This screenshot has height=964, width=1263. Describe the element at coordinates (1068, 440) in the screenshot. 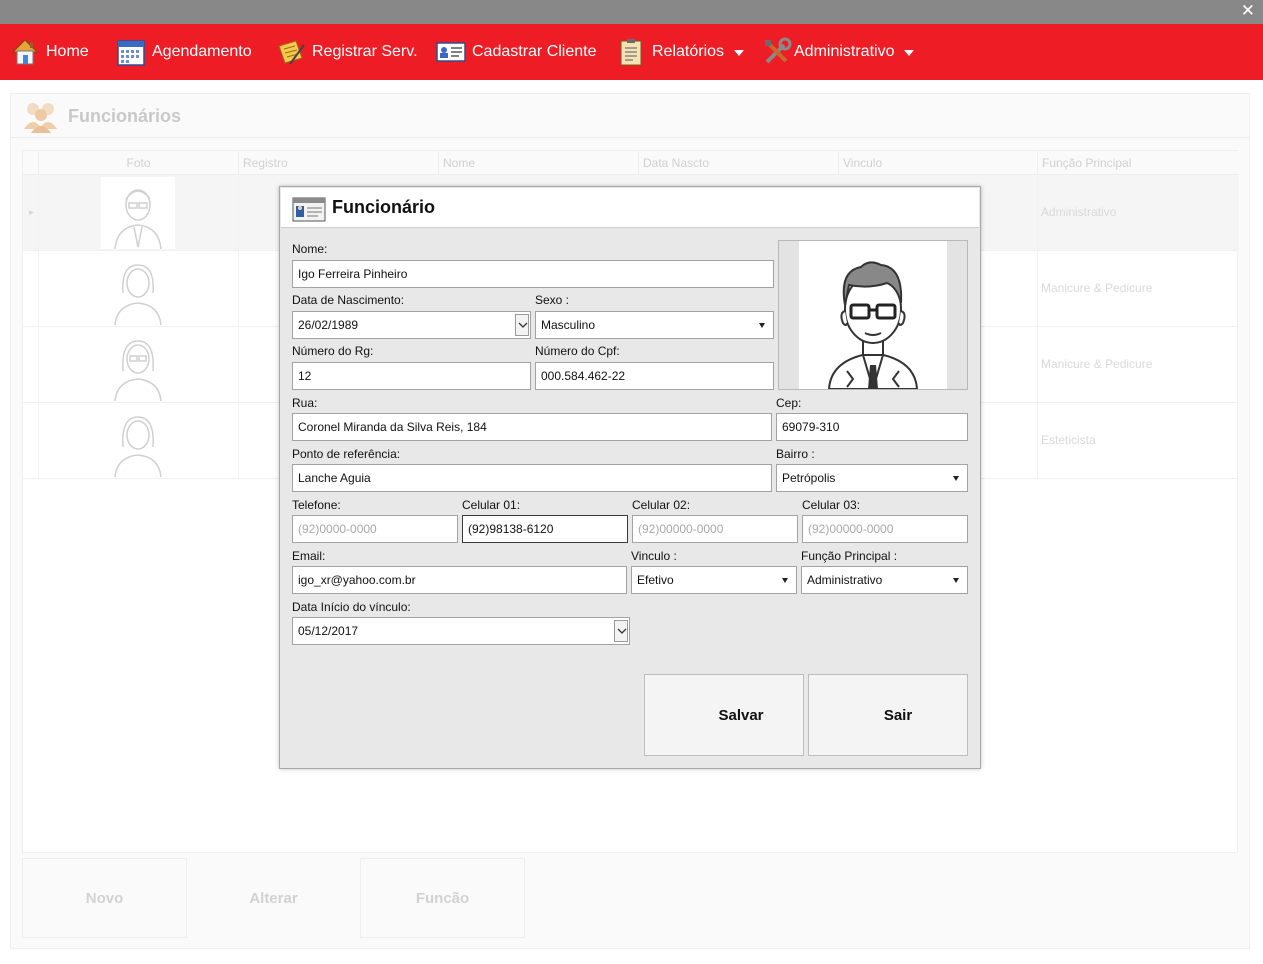

I see `cell-funcao: Esteticista` at that location.